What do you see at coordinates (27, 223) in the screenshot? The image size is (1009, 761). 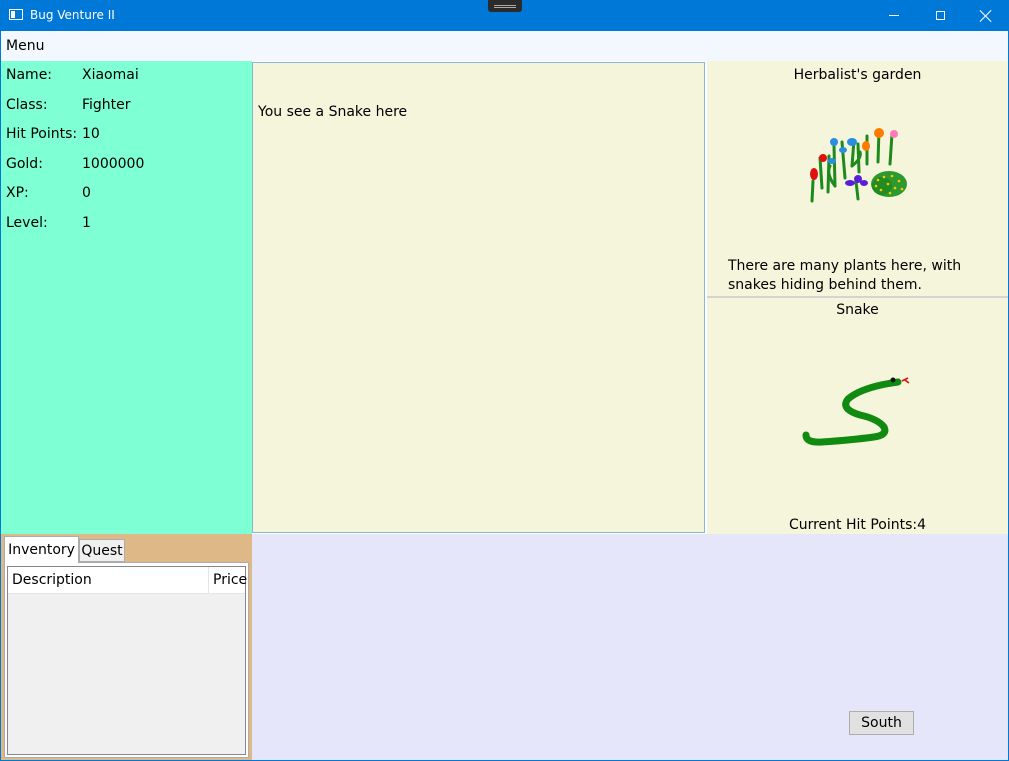 I see `level-label: Level:` at bounding box center [27, 223].